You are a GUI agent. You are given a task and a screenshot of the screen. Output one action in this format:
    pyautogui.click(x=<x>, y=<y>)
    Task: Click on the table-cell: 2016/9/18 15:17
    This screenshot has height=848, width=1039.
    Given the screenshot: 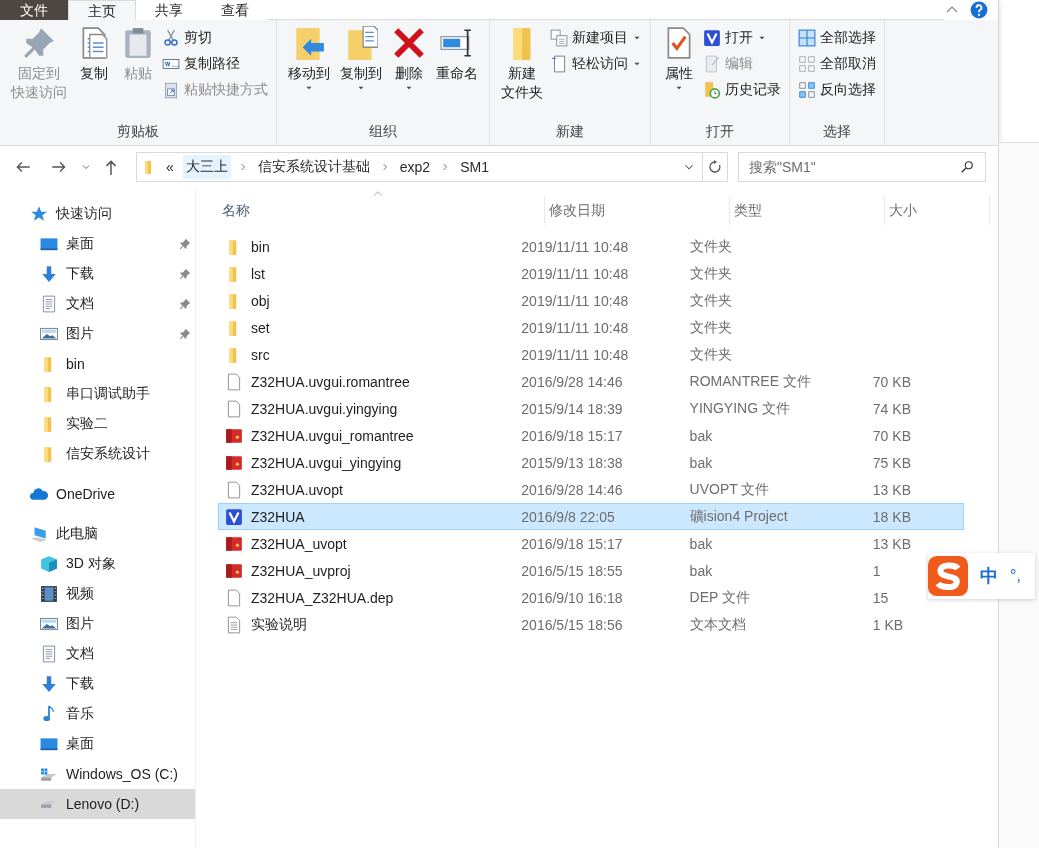 What is the action you would take?
    pyautogui.click(x=572, y=435)
    